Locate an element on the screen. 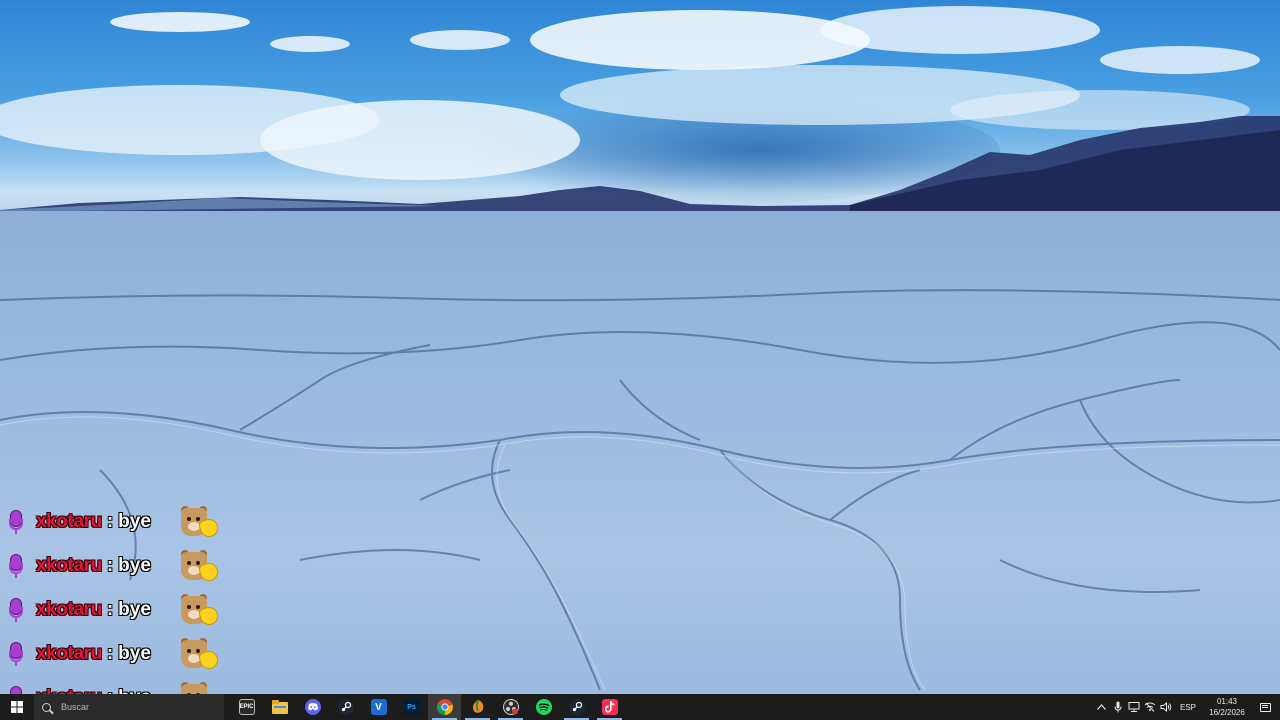 This screenshot has width=1280, height=720. photoshop-icon: Ps is located at coordinates (411, 707).